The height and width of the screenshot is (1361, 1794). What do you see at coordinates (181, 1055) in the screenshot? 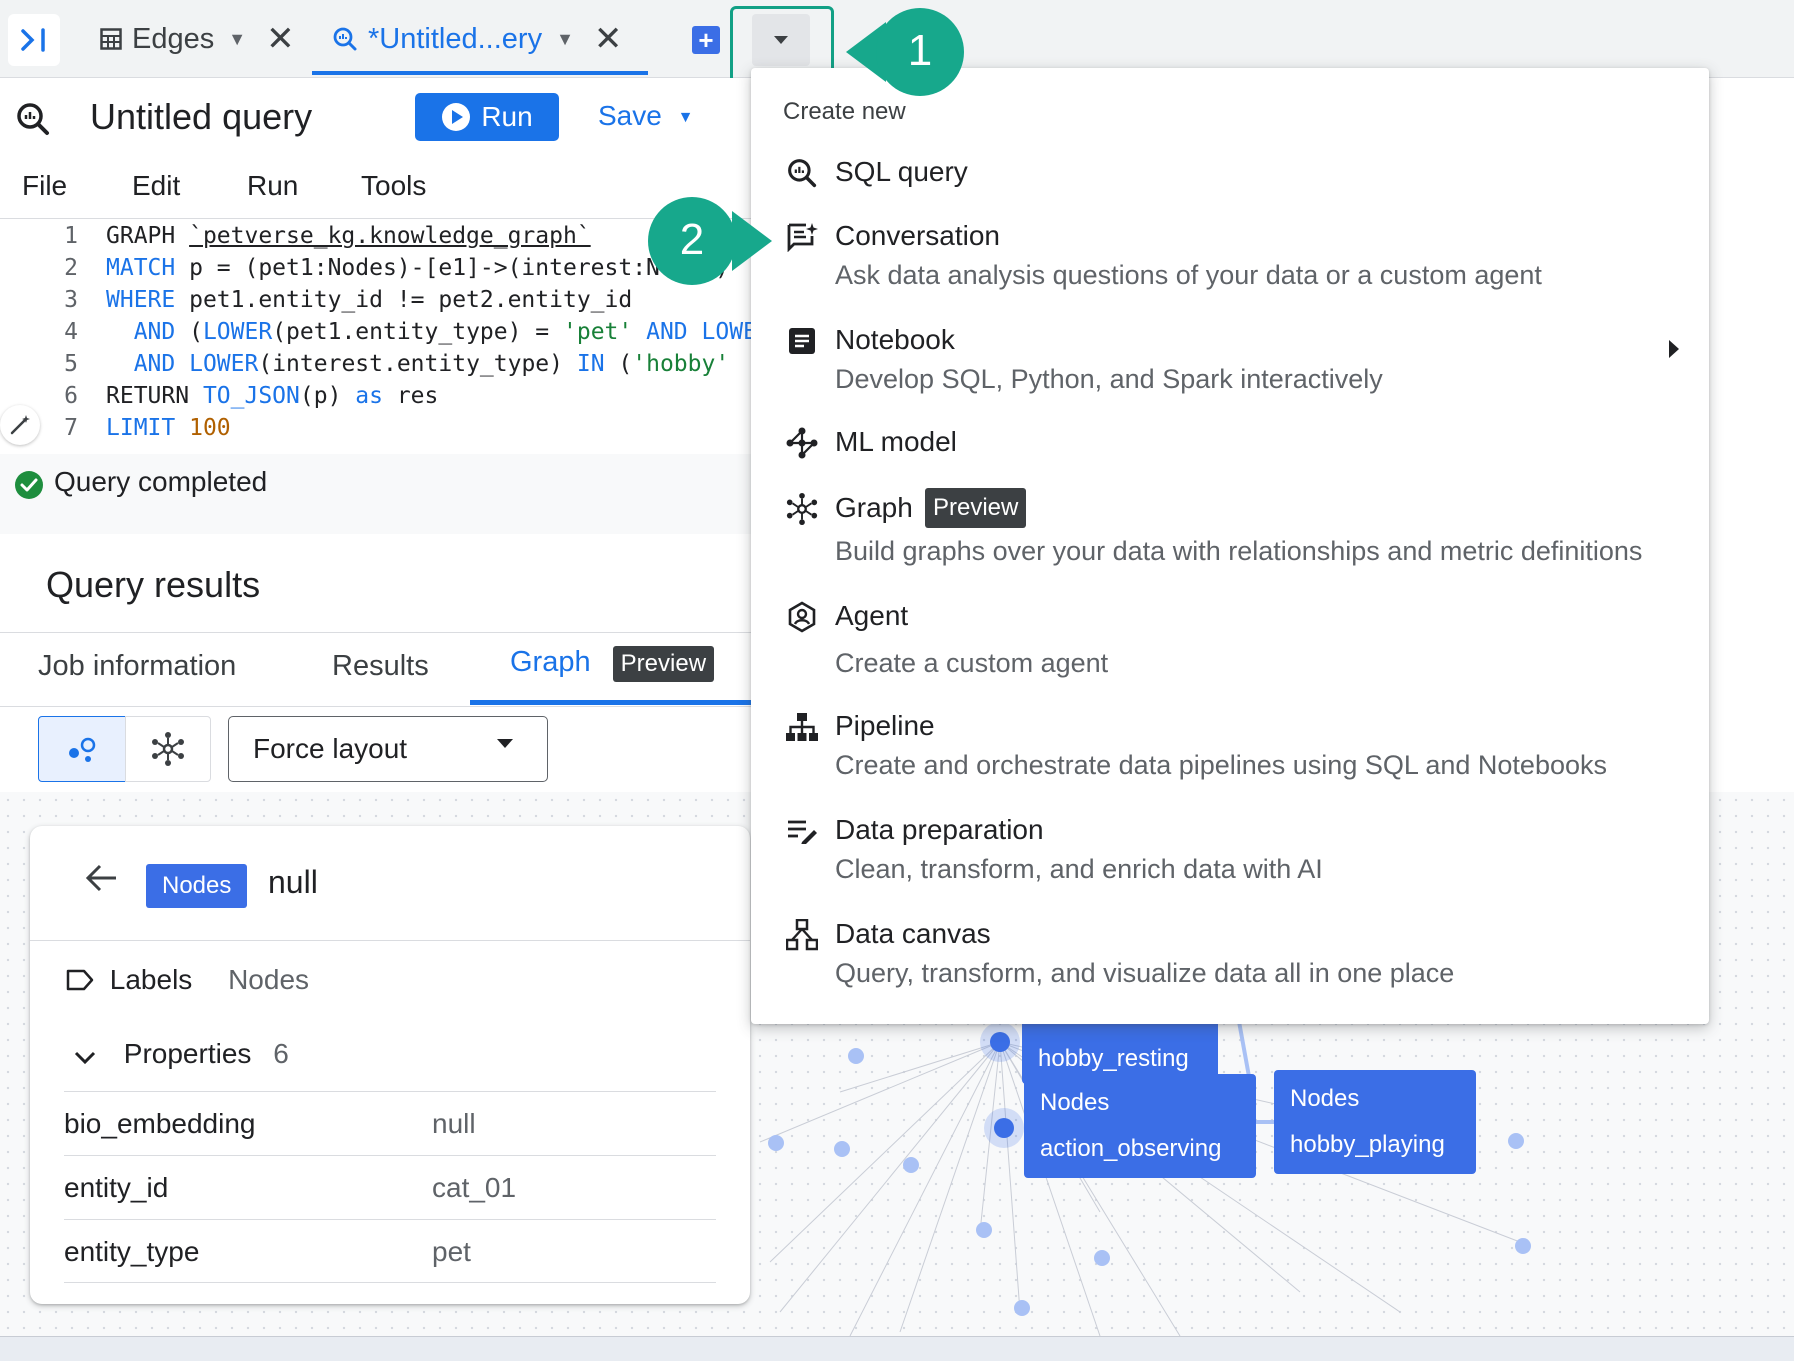
I see `properties-toggle: Properties 6` at bounding box center [181, 1055].